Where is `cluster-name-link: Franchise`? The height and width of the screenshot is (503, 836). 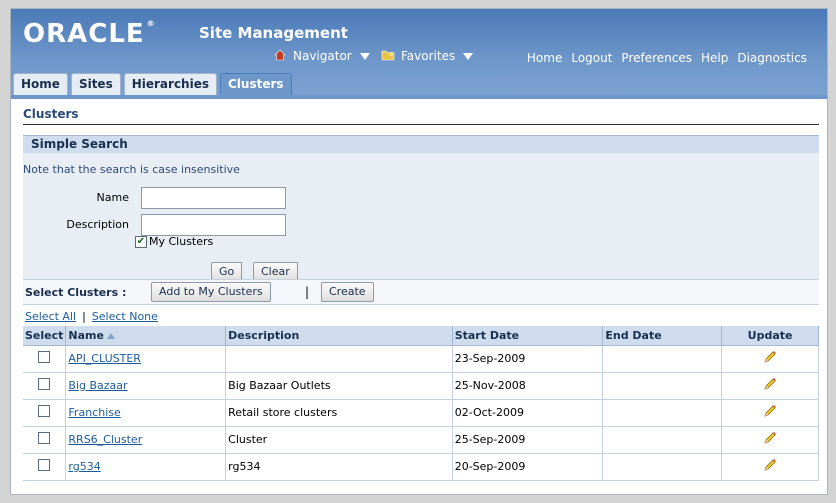 cluster-name-link: Franchise is located at coordinates (94, 412).